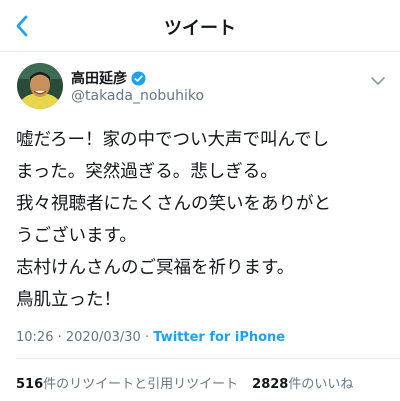 Image resolution: width=400 pixels, height=401 pixels. I want to click on tweet-date: 2020/03/30, so click(103, 337).